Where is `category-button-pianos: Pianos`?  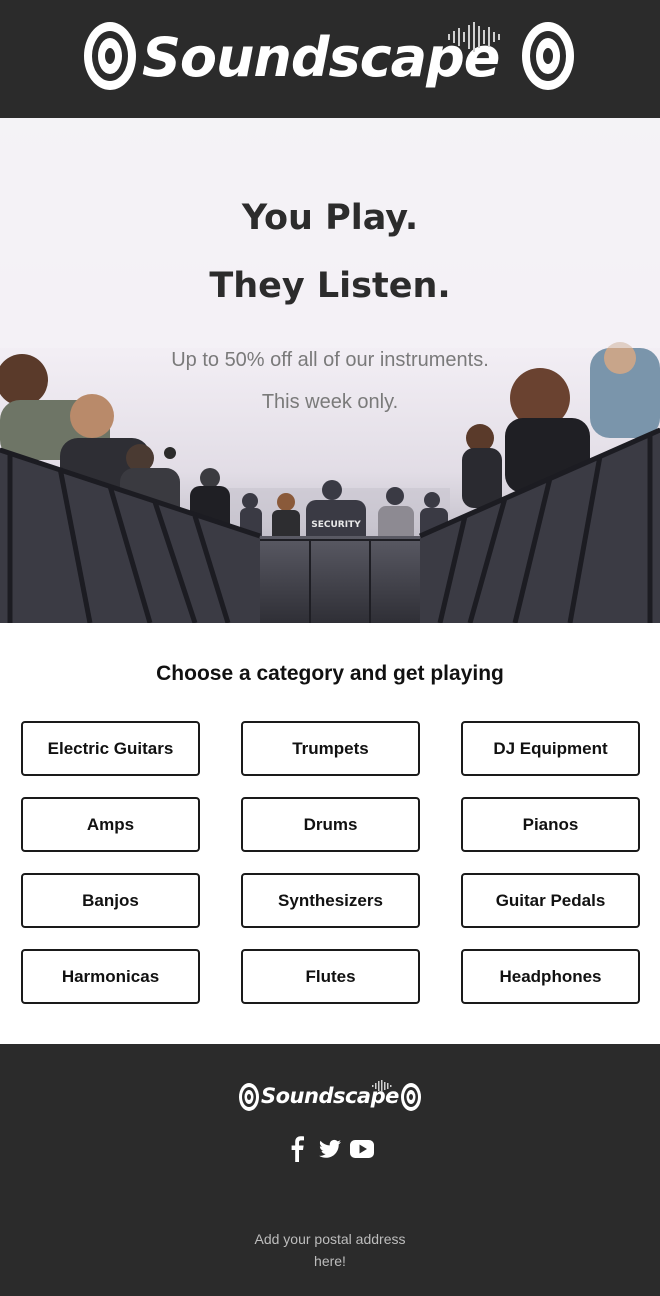
category-button-pianos: Pianos is located at coordinates (550, 824).